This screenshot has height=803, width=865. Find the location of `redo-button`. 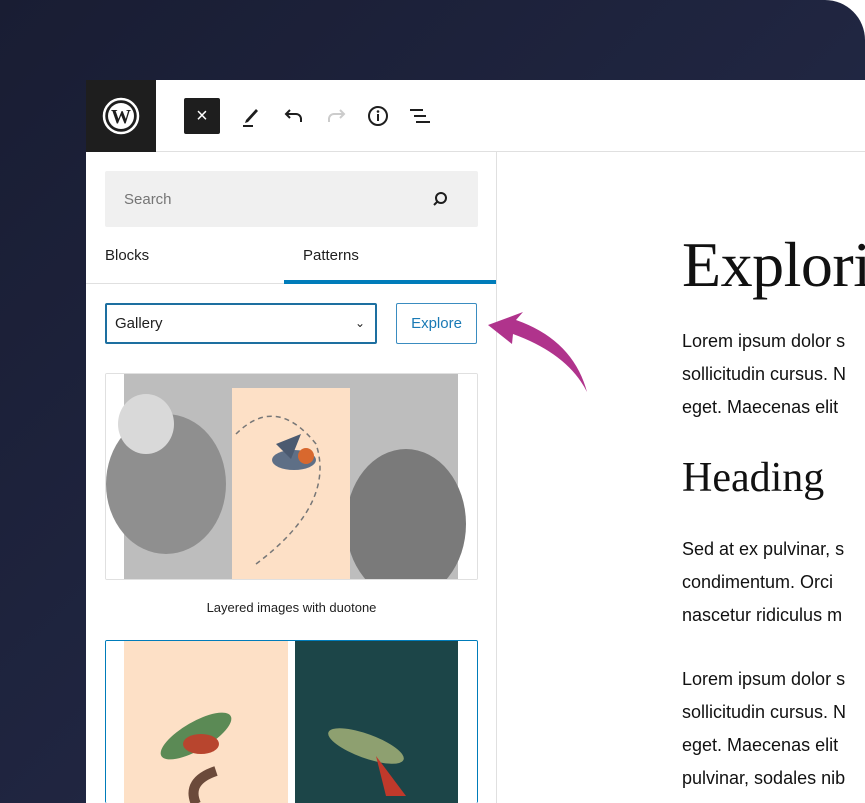

redo-button is located at coordinates (336, 116).